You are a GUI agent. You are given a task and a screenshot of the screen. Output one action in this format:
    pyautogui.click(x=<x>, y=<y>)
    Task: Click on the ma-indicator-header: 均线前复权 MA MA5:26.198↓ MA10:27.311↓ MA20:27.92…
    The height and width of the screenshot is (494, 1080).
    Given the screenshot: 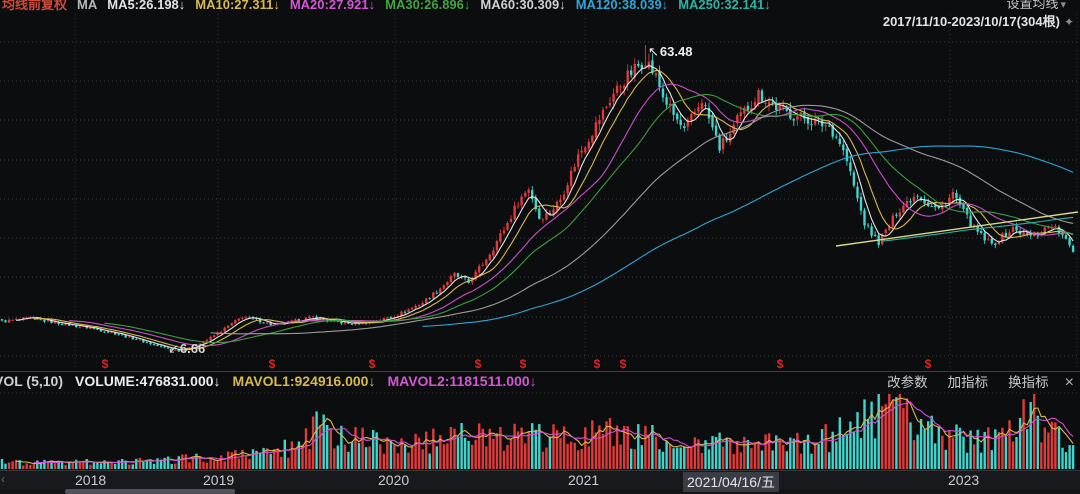 What is the action you would take?
    pyautogui.click(x=391, y=6)
    